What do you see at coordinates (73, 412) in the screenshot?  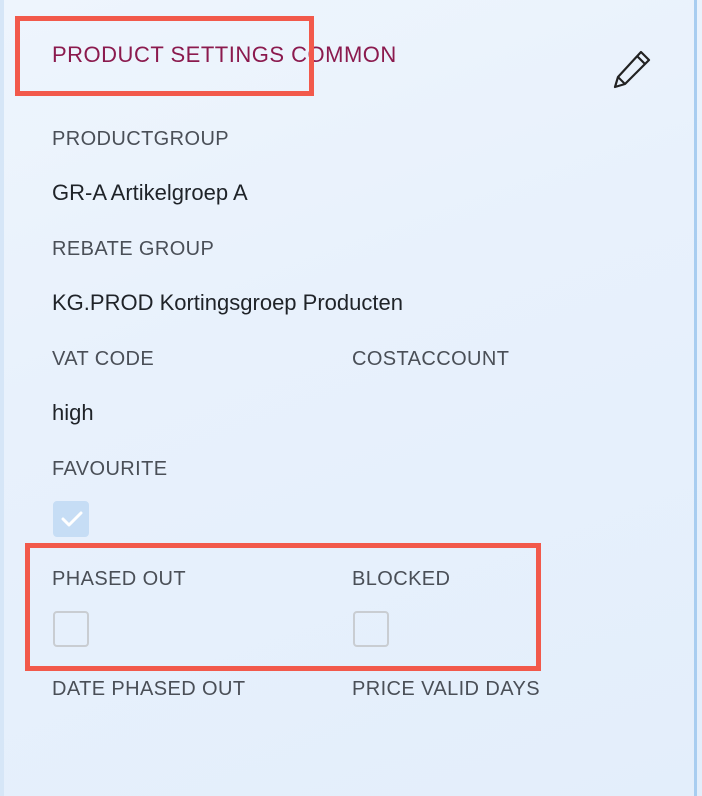 I see `vat-code-value: high` at bounding box center [73, 412].